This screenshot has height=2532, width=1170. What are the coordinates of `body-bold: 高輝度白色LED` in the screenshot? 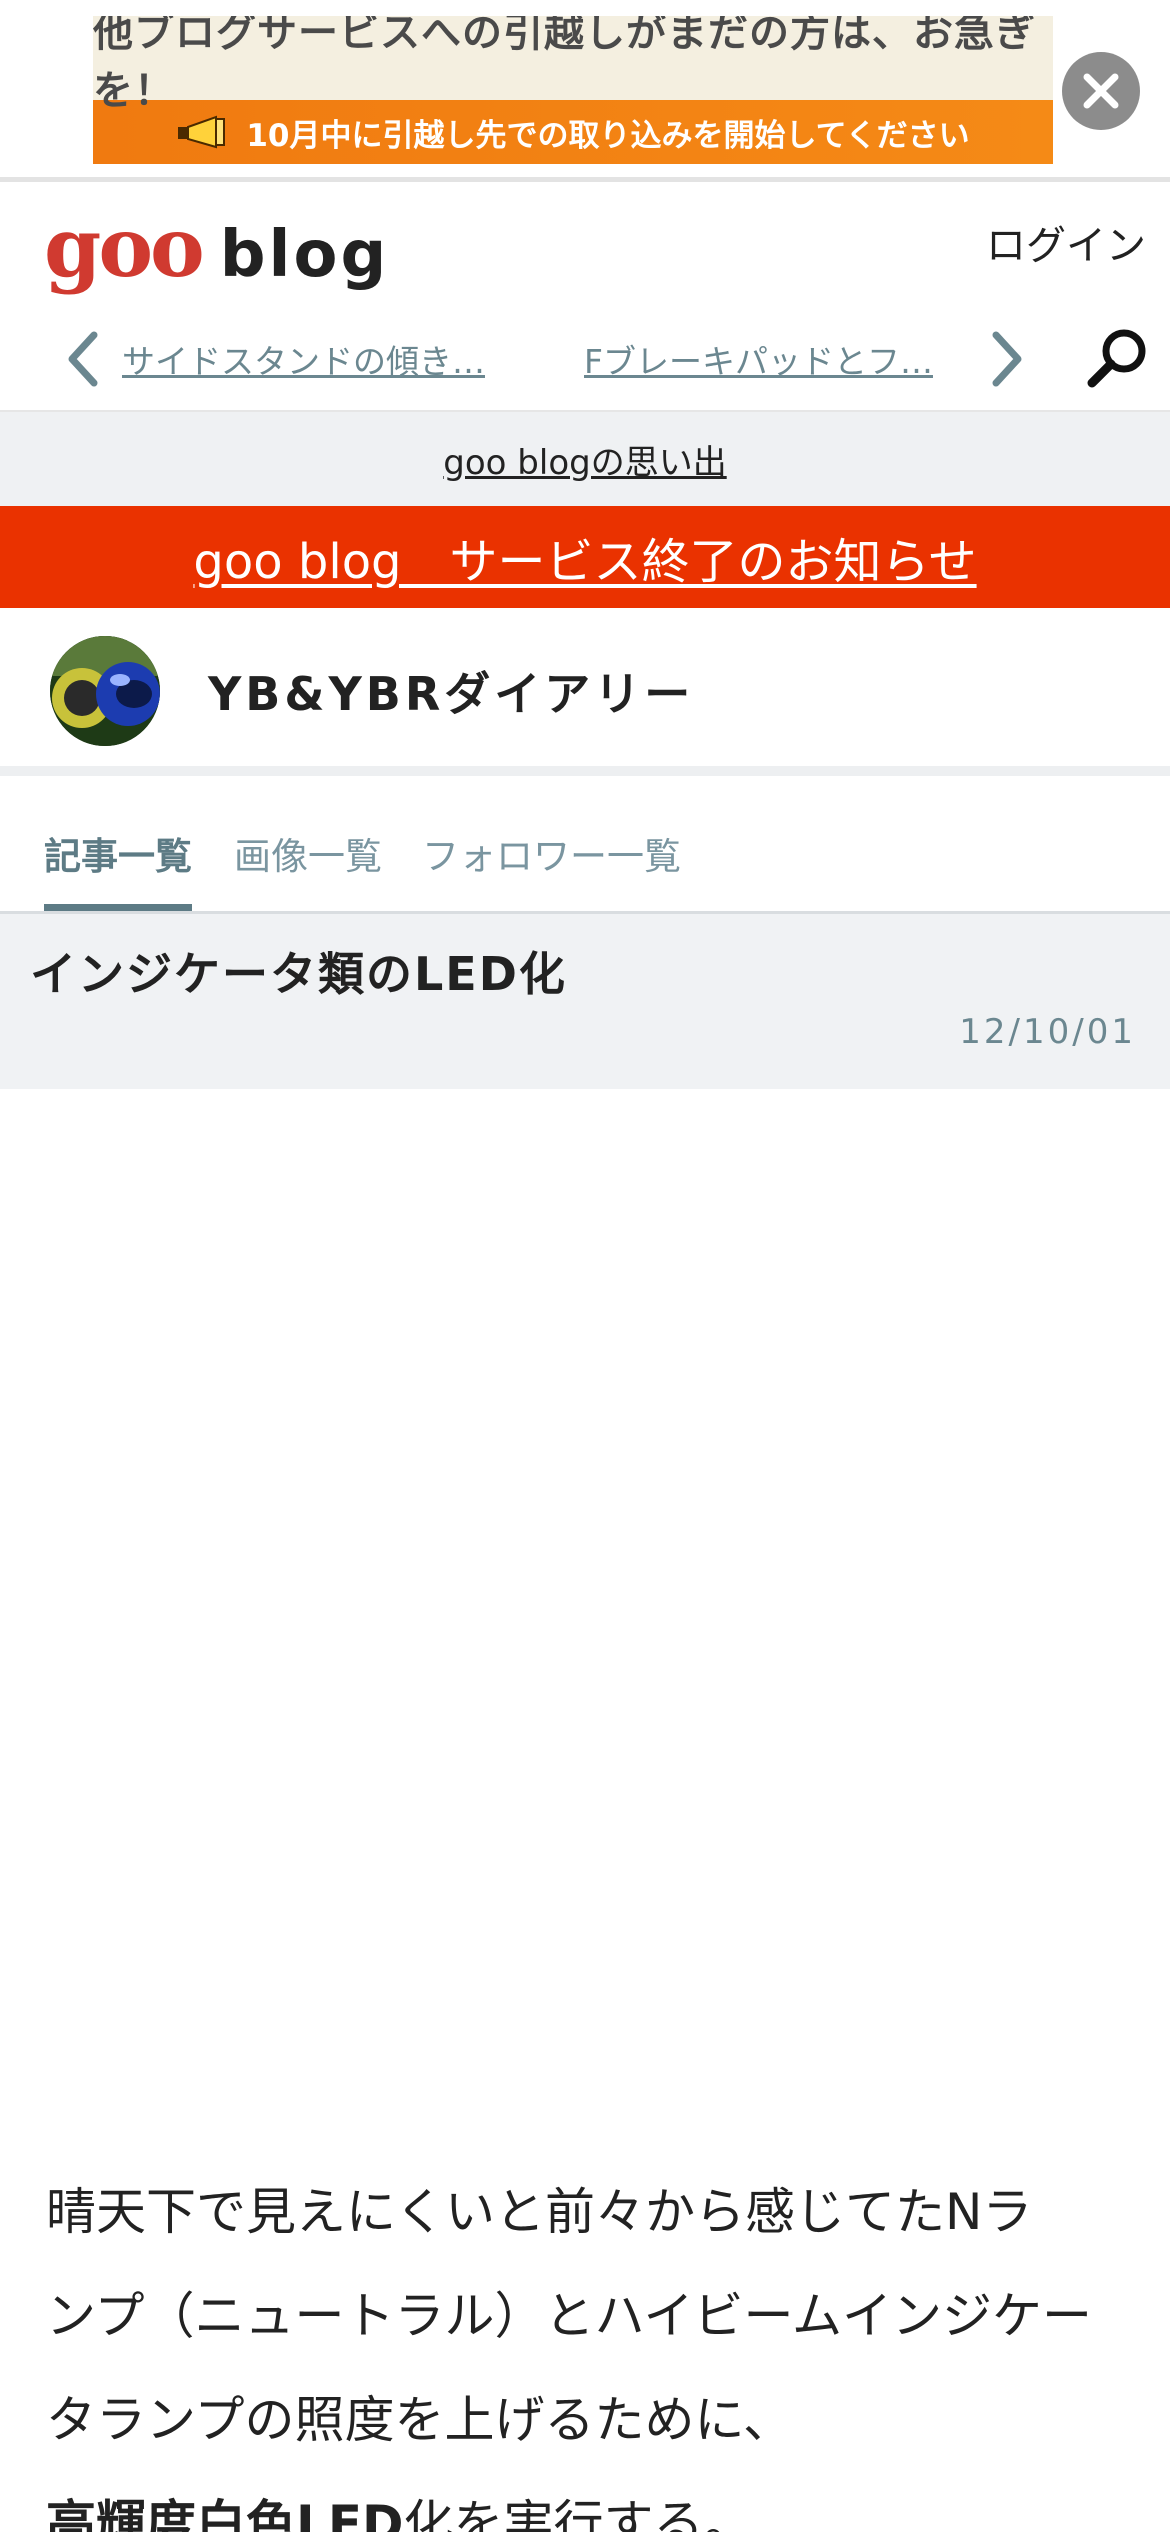 It's located at (225, 2513).